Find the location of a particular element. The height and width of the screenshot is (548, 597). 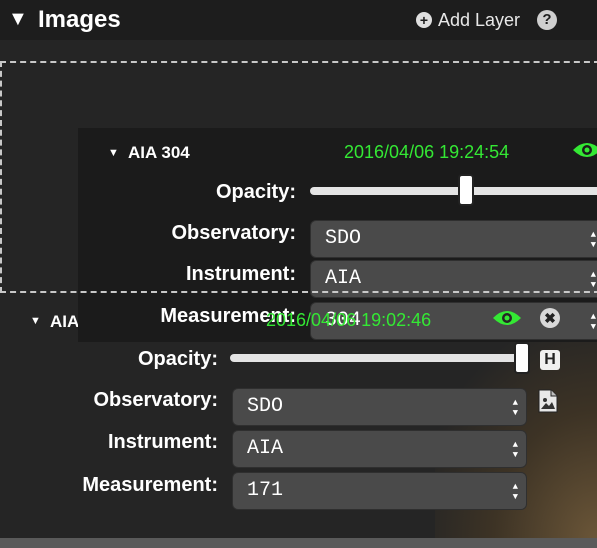

instrument-select: AIA ▲ ▼ is located at coordinates (379, 449).